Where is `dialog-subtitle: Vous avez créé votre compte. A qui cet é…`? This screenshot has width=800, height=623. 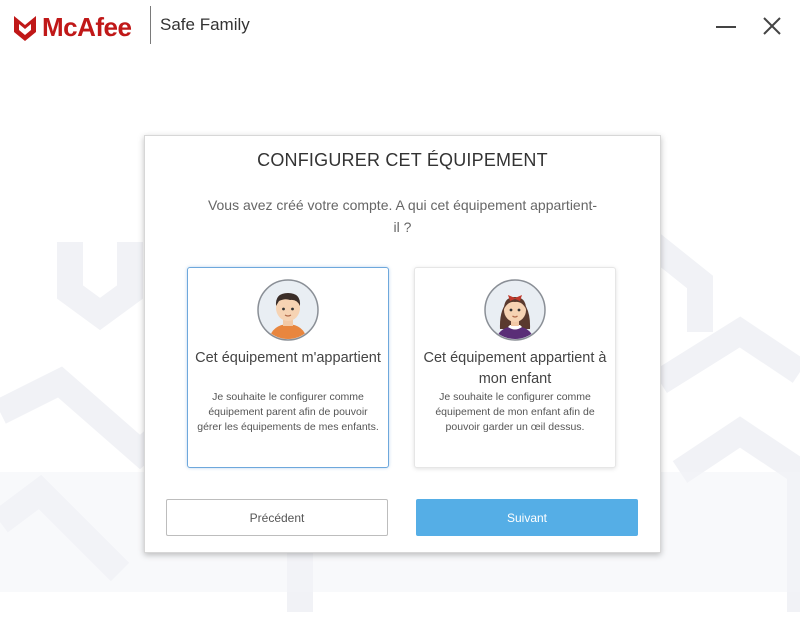 dialog-subtitle: Vous avez créé votre compte. A qui cet é… is located at coordinates (402, 216).